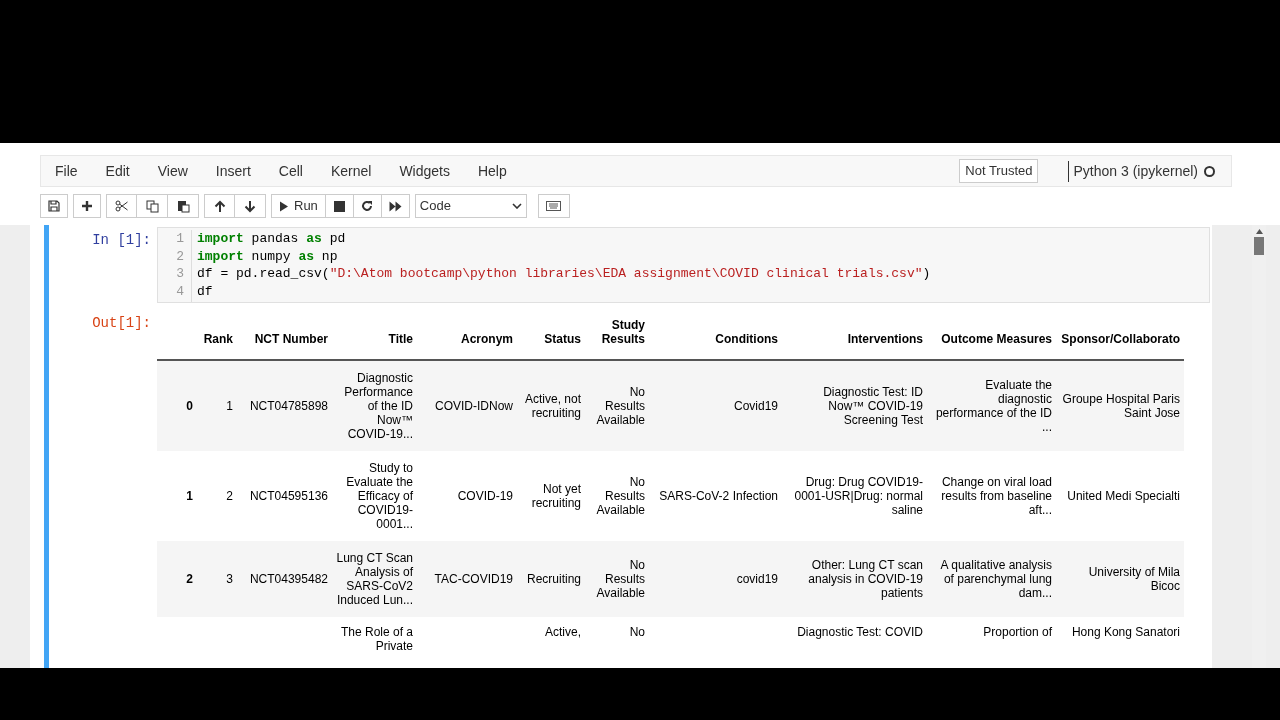 This screenshot has width=1280, height=720. Describe the element at coordinates (229, 579) in the screenshot. I see `table-cell: 3` at that location.